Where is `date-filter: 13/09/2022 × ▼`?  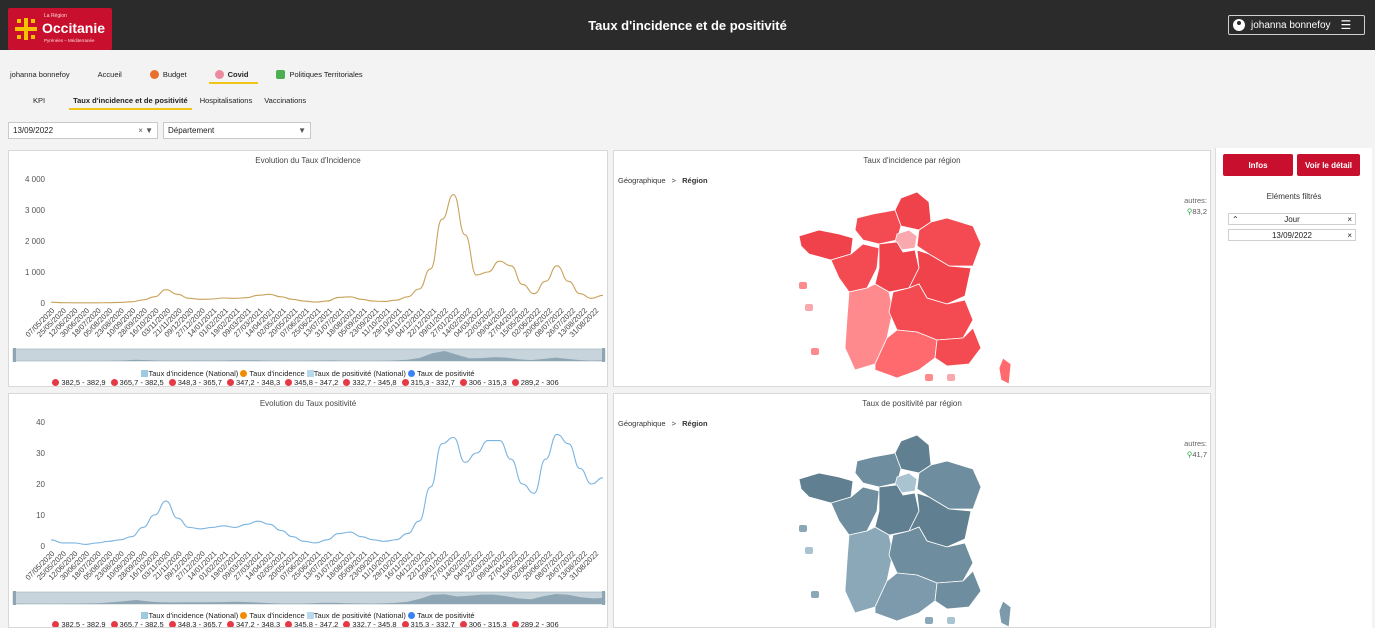
date-filter: 13/09/2022 × ▼ is located at coordinates (83, 130).